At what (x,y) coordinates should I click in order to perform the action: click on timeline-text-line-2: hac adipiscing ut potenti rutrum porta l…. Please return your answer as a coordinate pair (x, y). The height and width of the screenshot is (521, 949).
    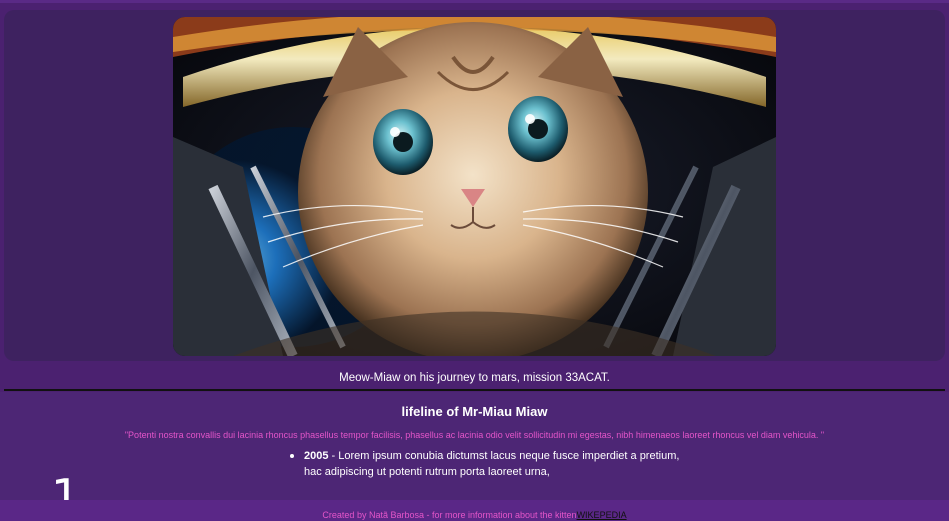
    Looking at the image, I should click on (427, 472).